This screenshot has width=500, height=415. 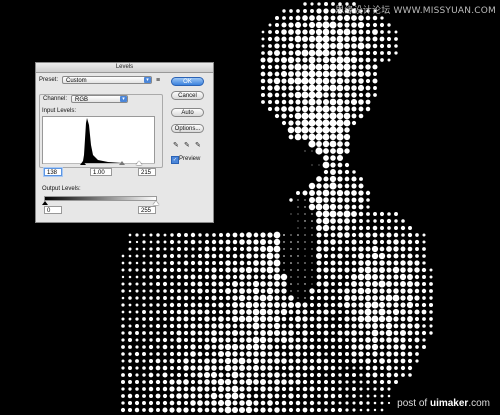 What do you see at coordinates (61, 189) in the screenshot?
I see `output-levels-label: Output Levels:` at bounding box center [61, 189].